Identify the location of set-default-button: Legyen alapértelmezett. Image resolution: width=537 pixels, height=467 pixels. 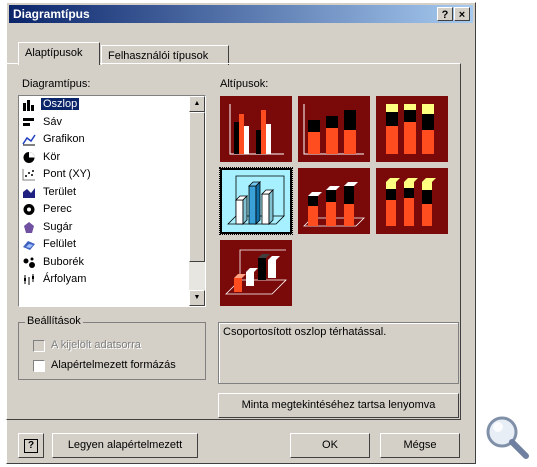
(125, 445).